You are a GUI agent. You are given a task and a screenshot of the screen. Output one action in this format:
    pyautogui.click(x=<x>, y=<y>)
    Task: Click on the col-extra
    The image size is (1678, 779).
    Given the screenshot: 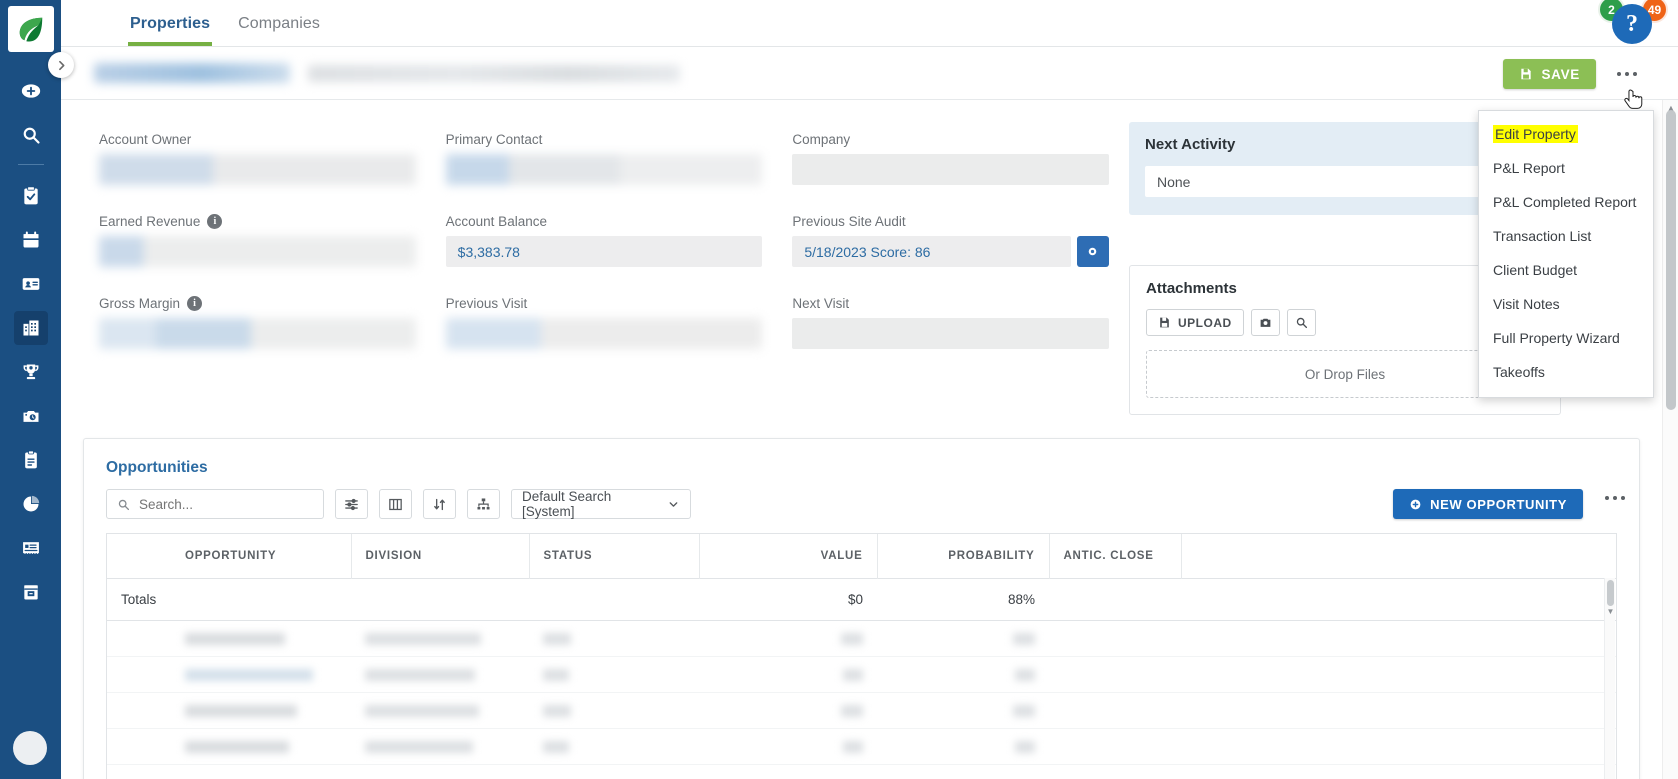 What is the action you would take?
    pyautogui.click(x=1398, y=556)
    